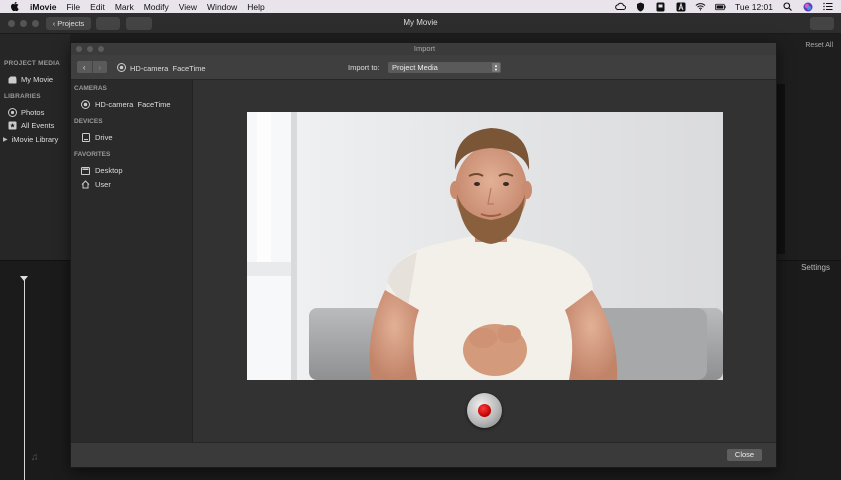 The width and height of the screenshot is (841, 480). Describe the element at coordinates (781, 169) in the screenshot. I see `viewer-edge` at that location.